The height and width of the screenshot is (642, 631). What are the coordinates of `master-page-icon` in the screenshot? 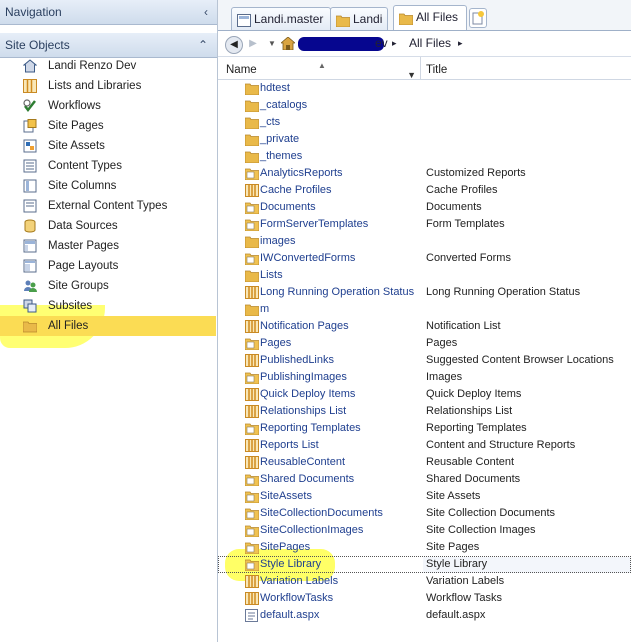 It's located at (244, 19).